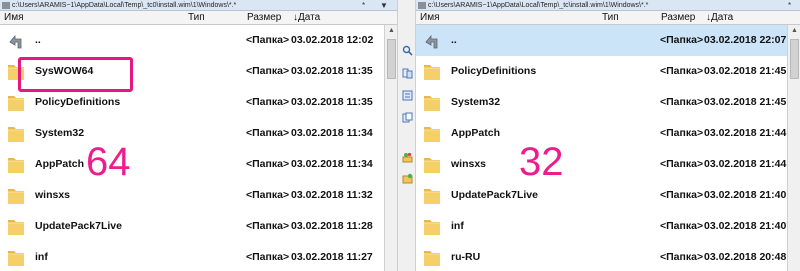 The image size is (800, 271). What do you see at coordinates (332, 195) in the screenshot?
I see `file-date: 03.02.2018 11:32` at bounding box center [332, 195].